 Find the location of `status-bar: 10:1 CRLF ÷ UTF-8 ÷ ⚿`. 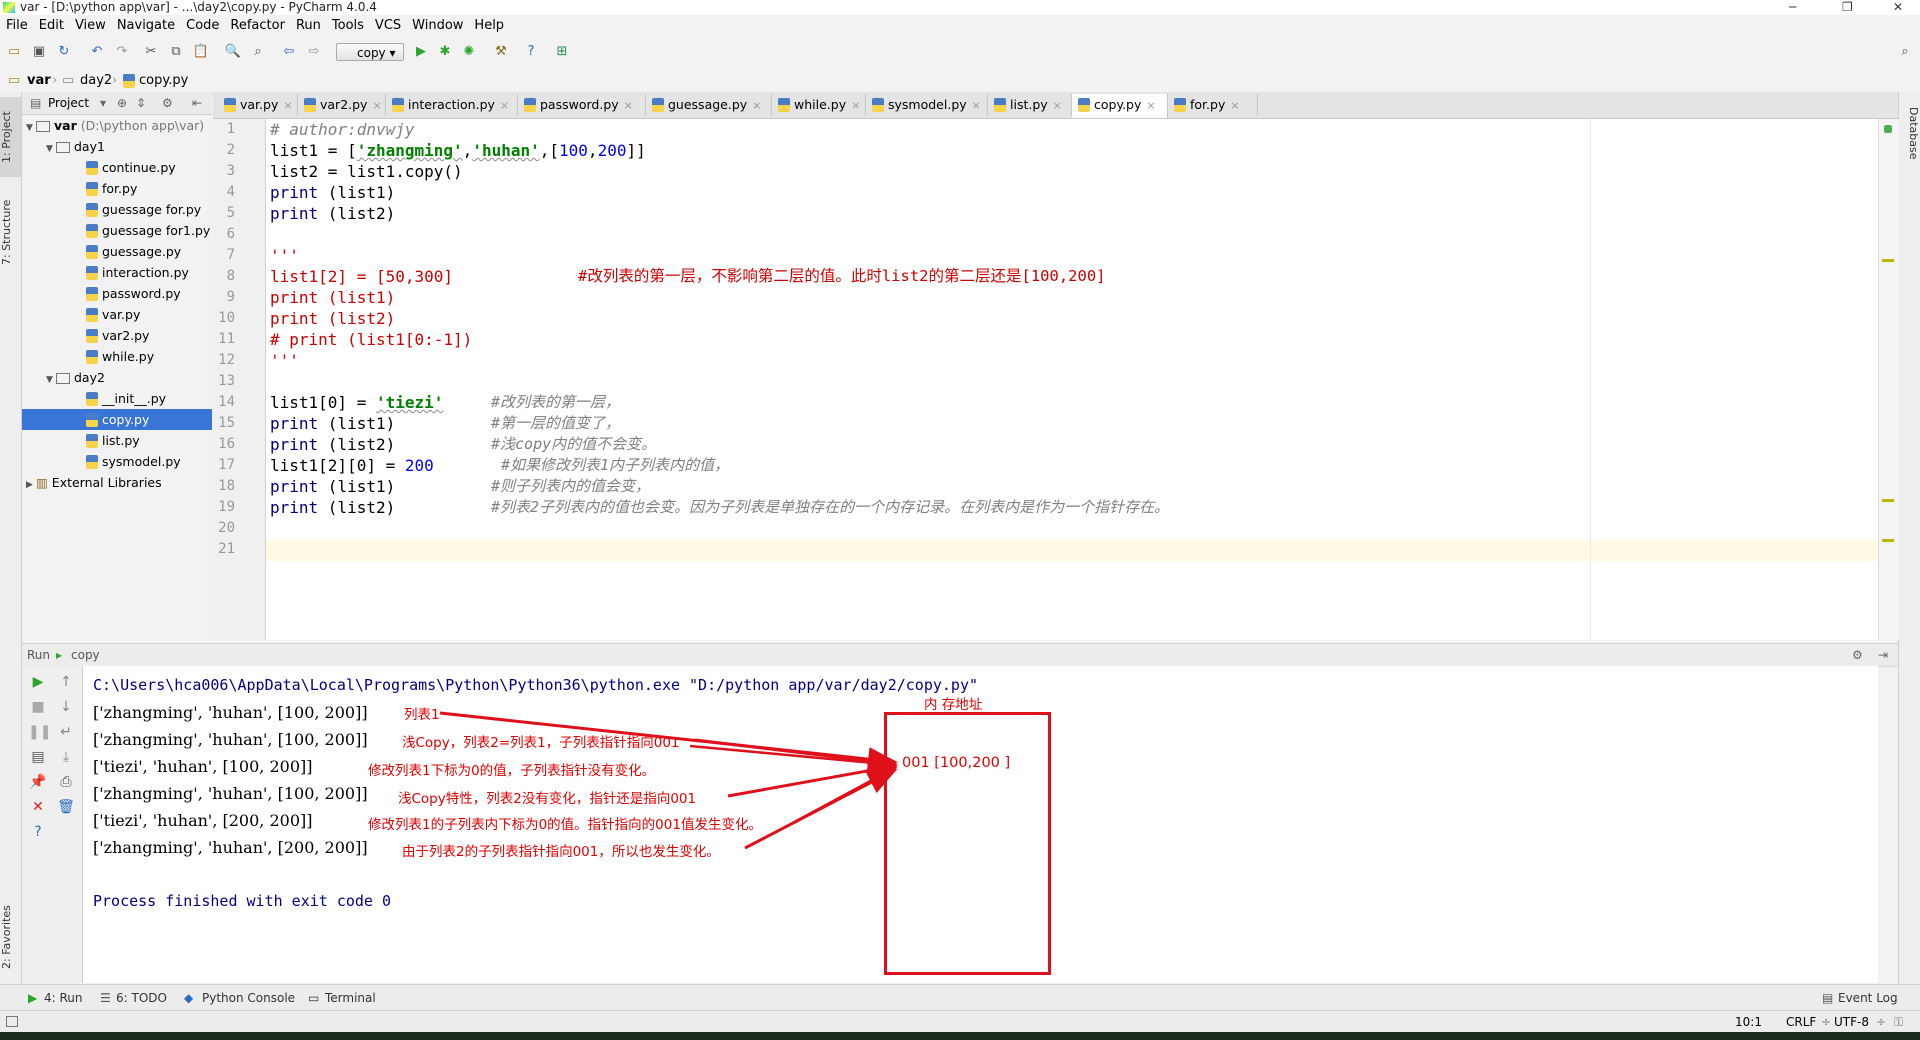

status-bar: 10:1 CRLF ÷ UTF-8 ÷ ⚿ is located at coordinates (960, 1021).